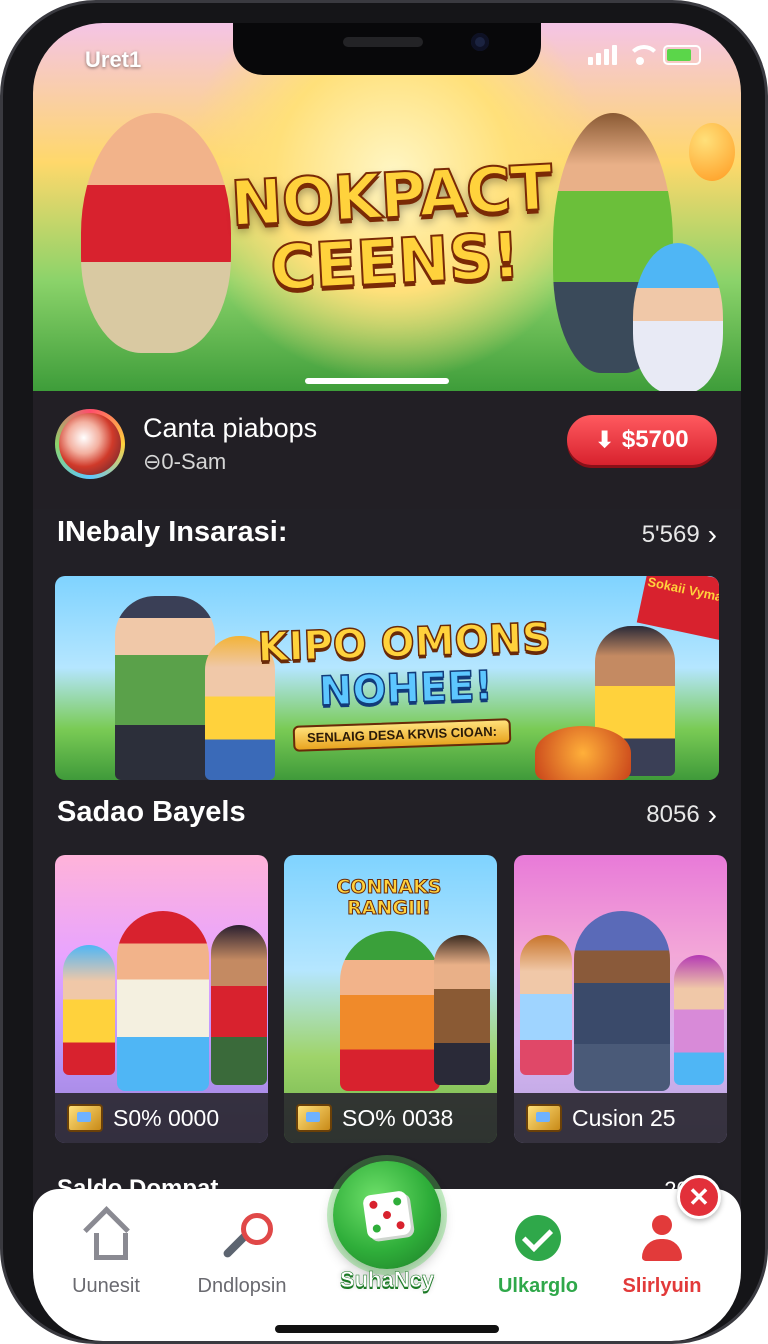 This screenshot has width=768, height=1344. I want to click on game-caption: Cusion 25, so click(620, 1118).